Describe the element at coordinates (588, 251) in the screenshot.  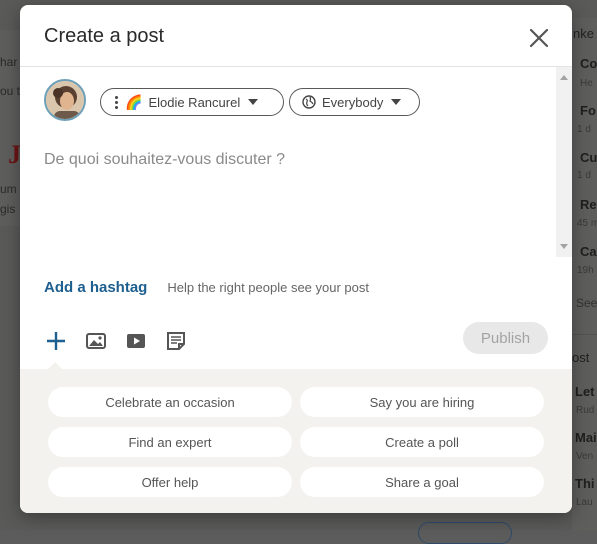
I see `bg-news-title: Ca` at that location.